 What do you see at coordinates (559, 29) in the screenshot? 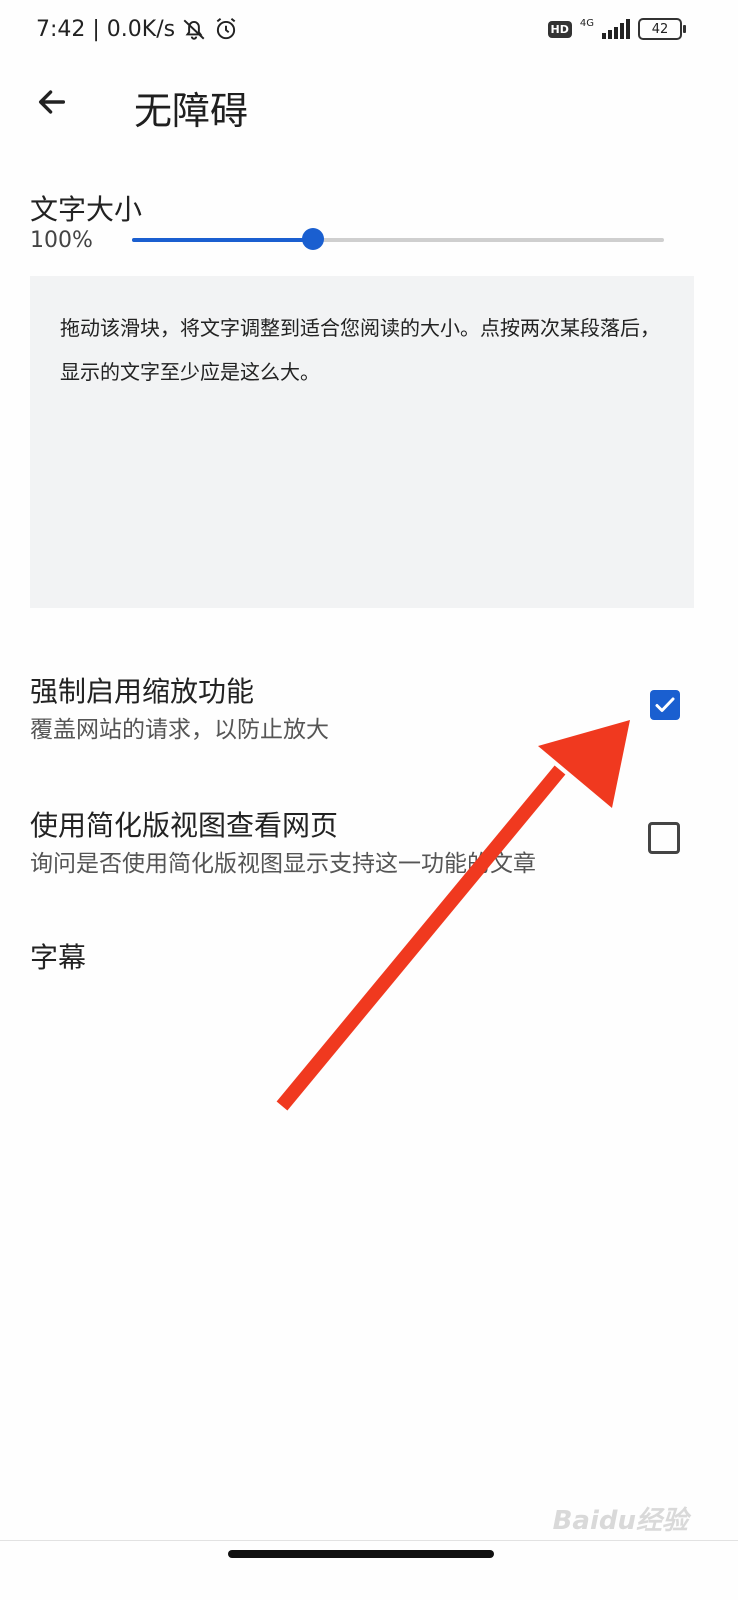
I see `hd-badge: HD` at bounding box center [559, 29].